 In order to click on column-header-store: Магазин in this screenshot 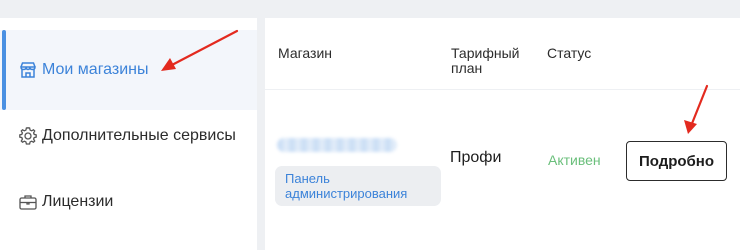, I will do `click(305, 53)`.